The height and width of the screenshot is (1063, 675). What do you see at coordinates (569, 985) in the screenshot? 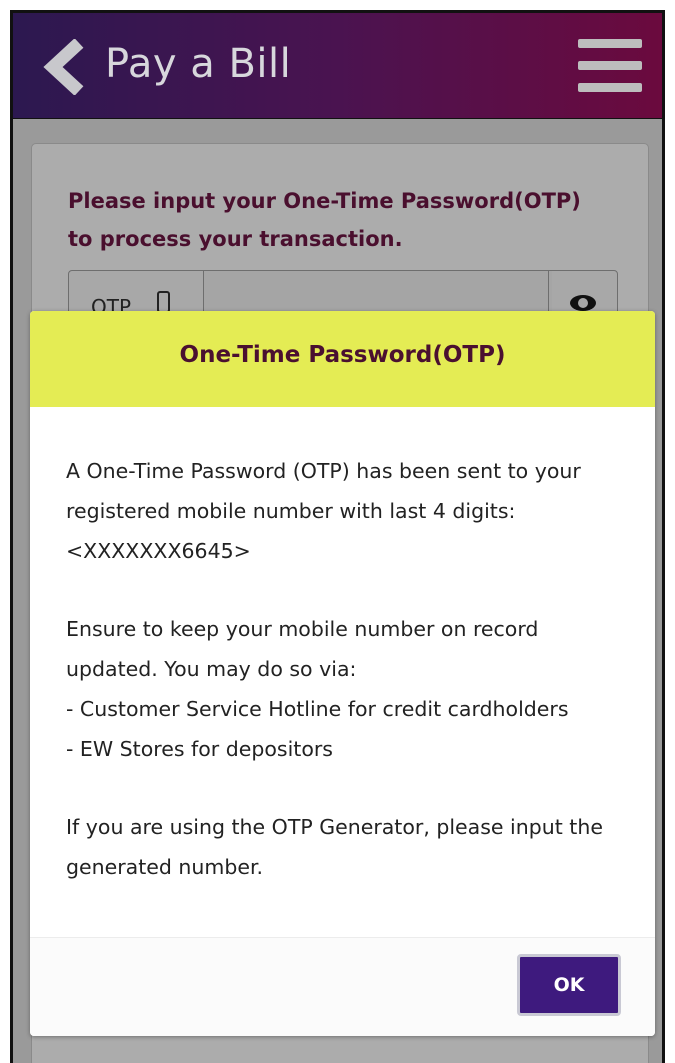
I see `ok-button: OK` at bounding box center [569, 985].